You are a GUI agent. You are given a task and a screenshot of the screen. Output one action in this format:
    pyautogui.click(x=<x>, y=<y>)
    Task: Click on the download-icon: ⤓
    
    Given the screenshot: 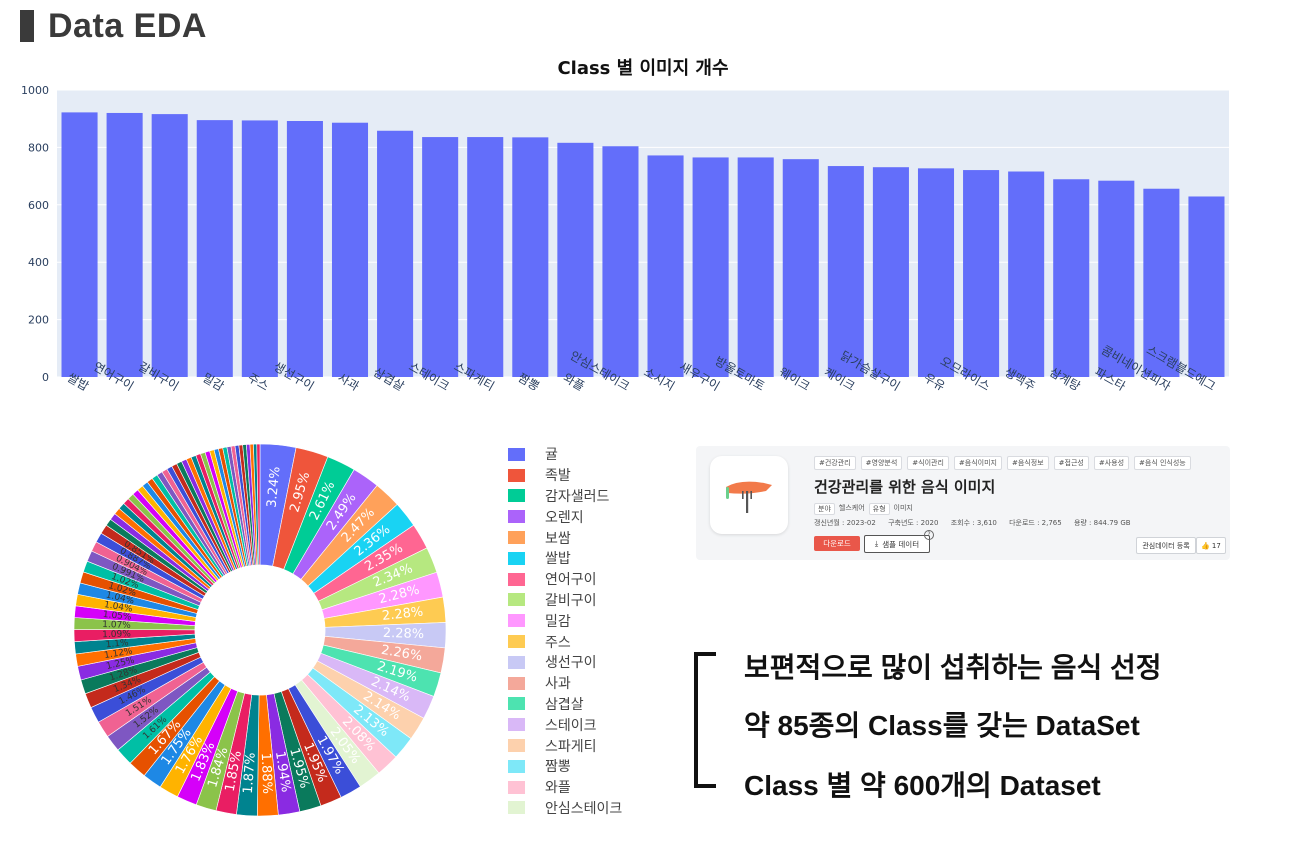 What is the action you would take?
    pyautogui.click(x=876, y=543)
    